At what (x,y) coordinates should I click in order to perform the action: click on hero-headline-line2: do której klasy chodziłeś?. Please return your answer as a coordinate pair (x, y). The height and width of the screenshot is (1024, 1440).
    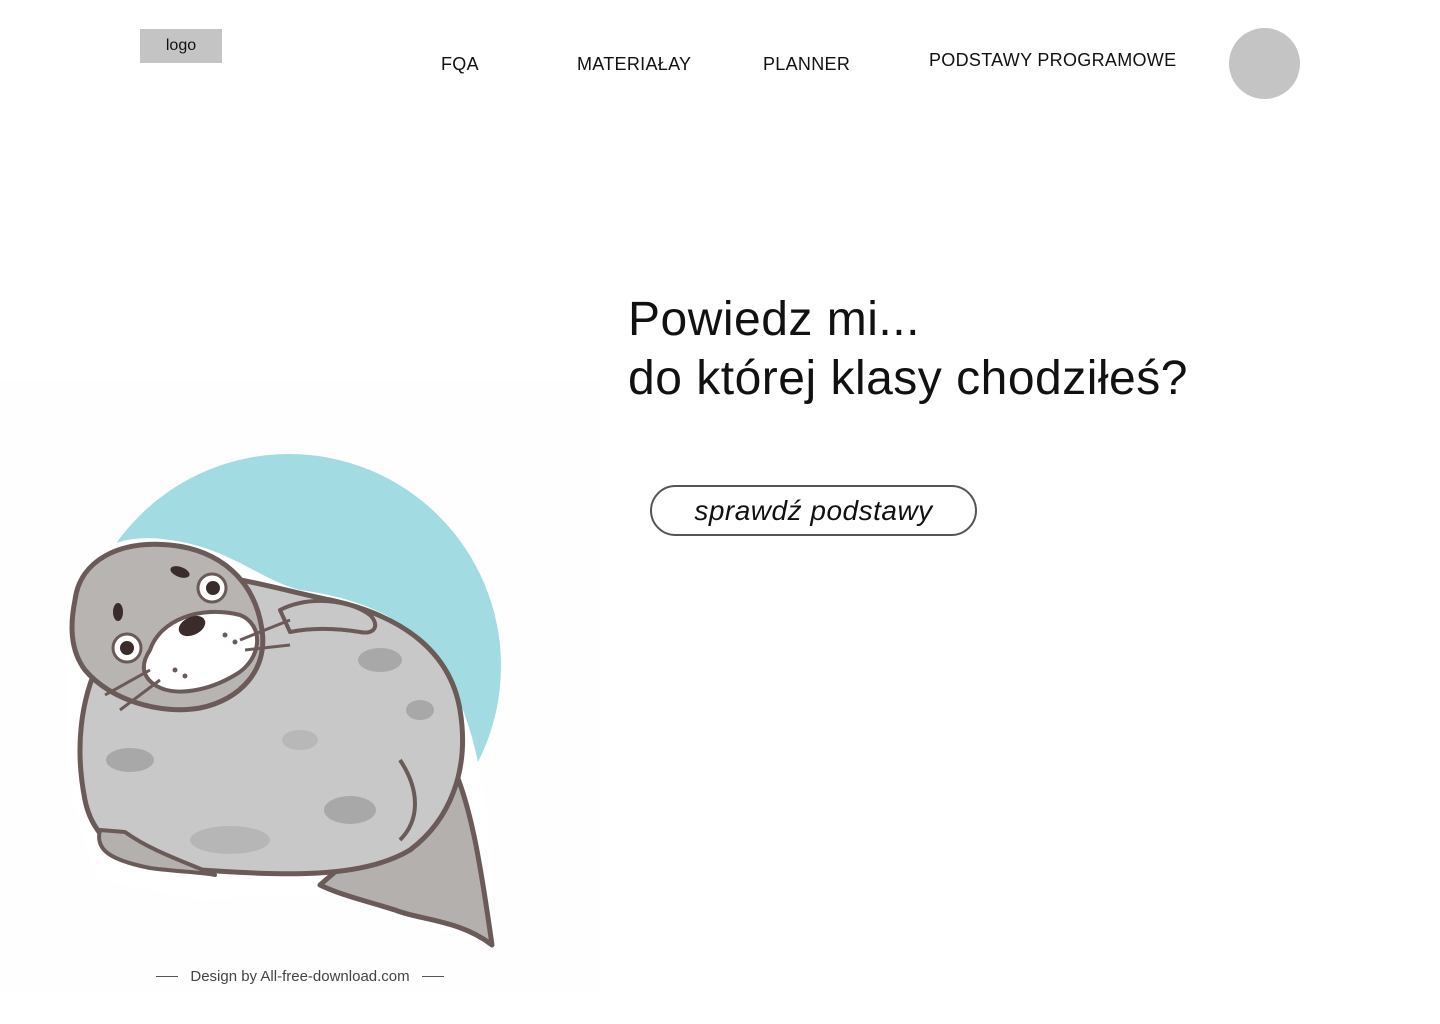
    Looking at the image, I should click on (908, 378).